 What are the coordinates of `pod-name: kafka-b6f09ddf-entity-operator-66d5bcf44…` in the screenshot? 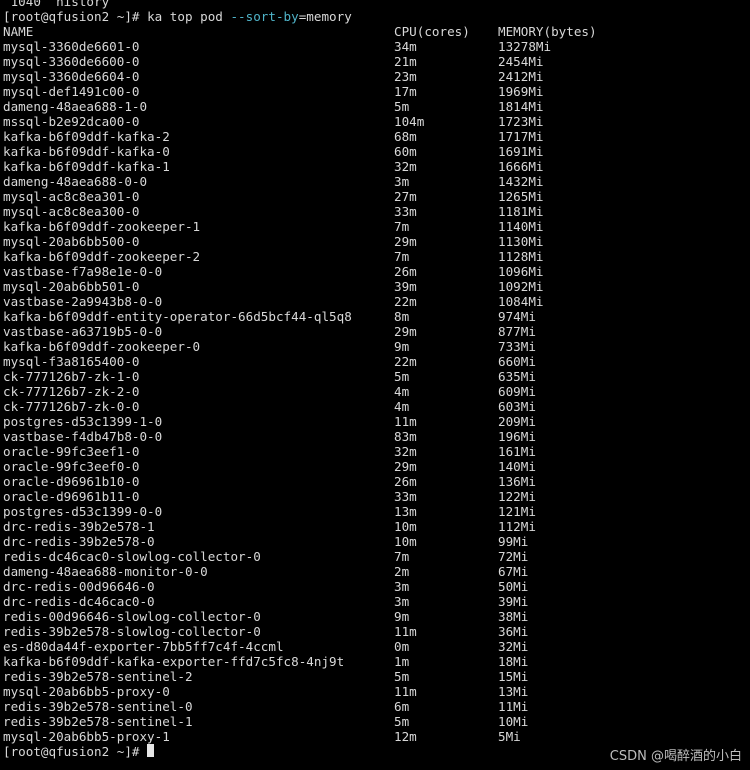 It's located at (177, 316).